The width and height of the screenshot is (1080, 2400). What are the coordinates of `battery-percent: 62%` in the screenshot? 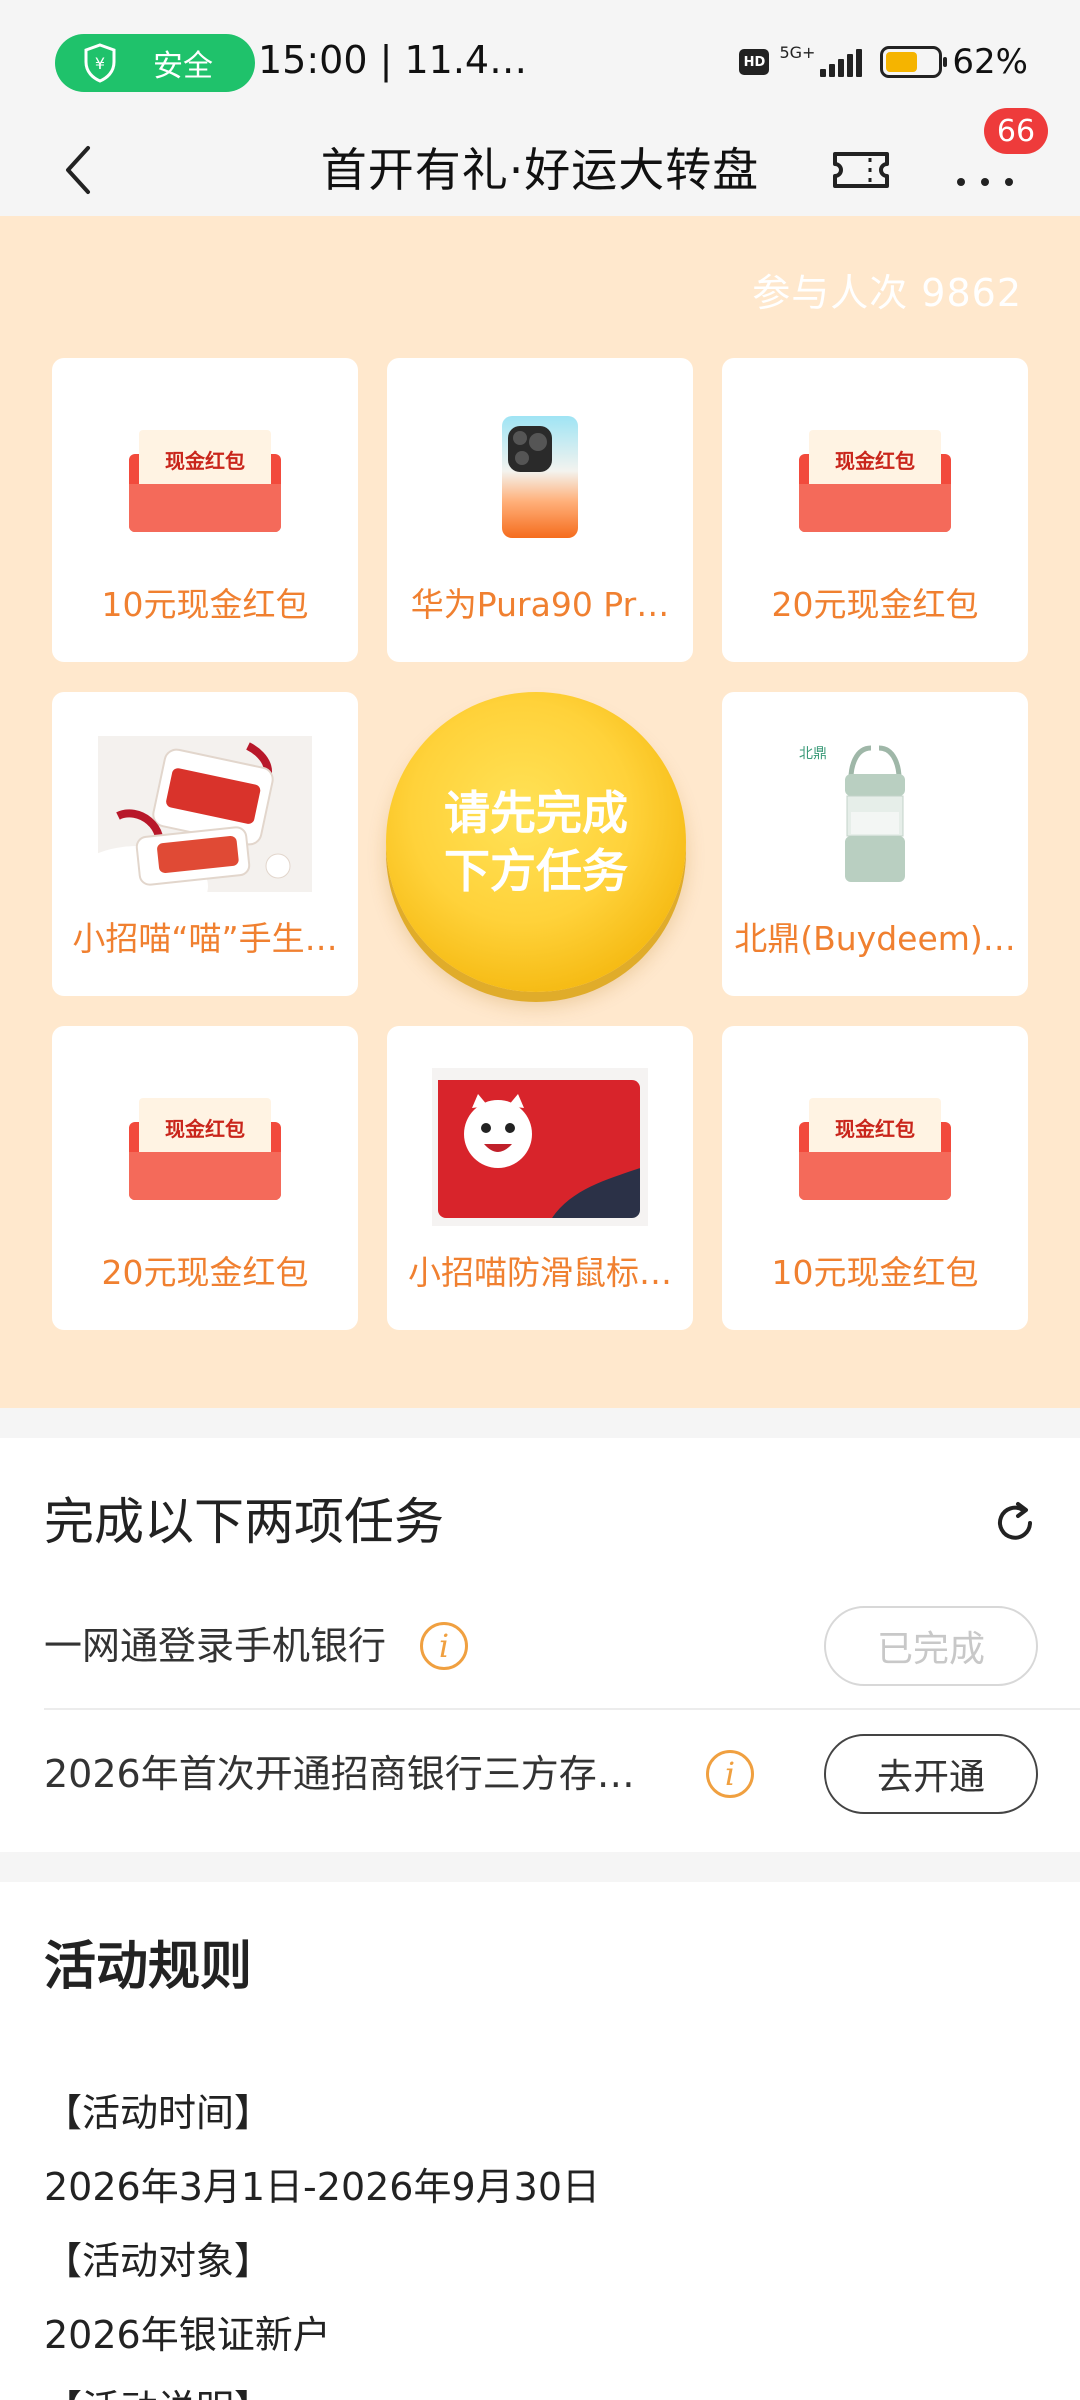 It's located at (990, 62).